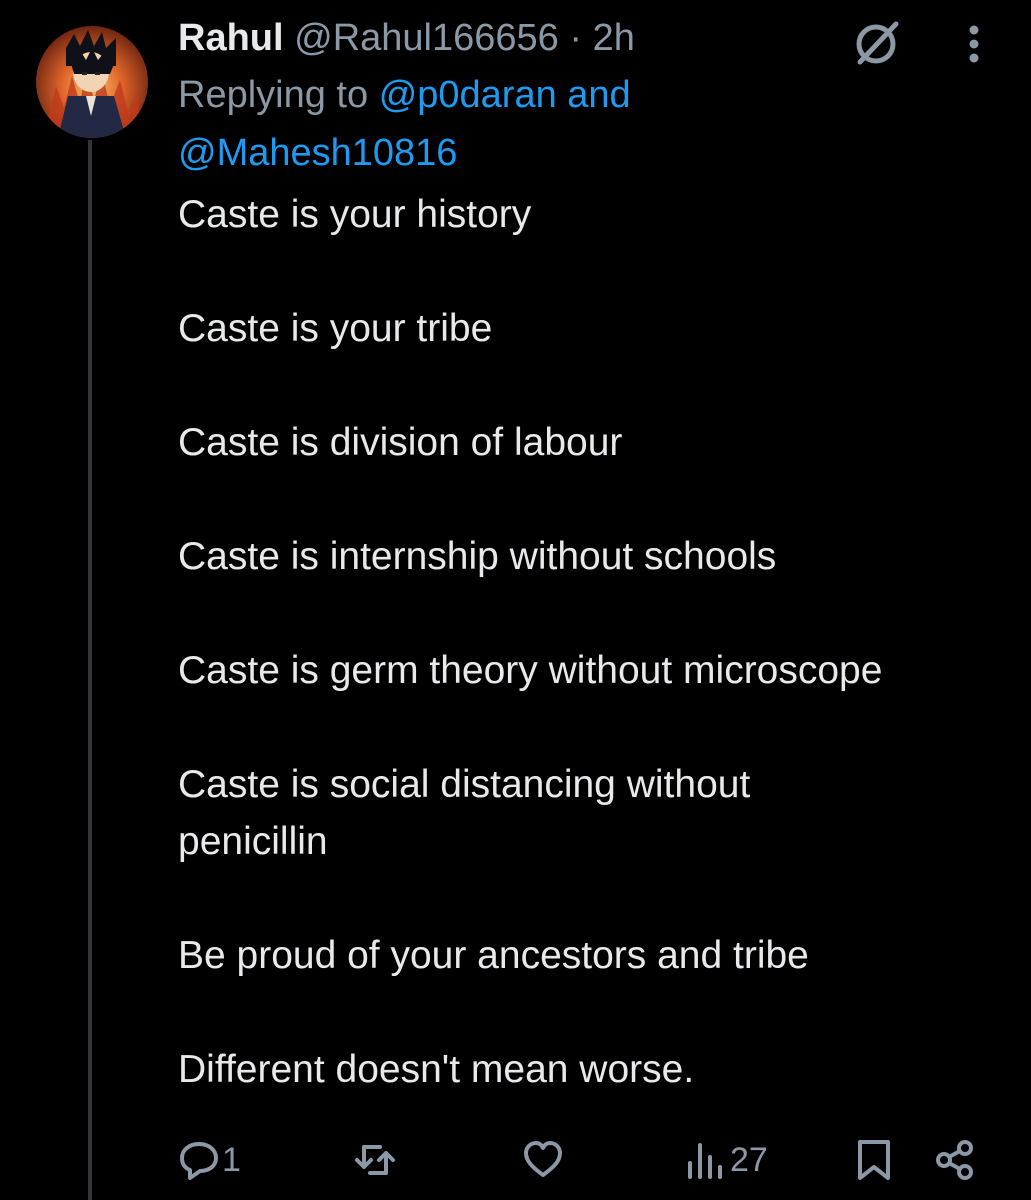 Image resolution: width=1031 pixels, height=1200 pixels. Describe the element at coordinates (530, 670) in the screenshot. I see `tweet-text-line: Caste is germ theory without microscope` at that location.